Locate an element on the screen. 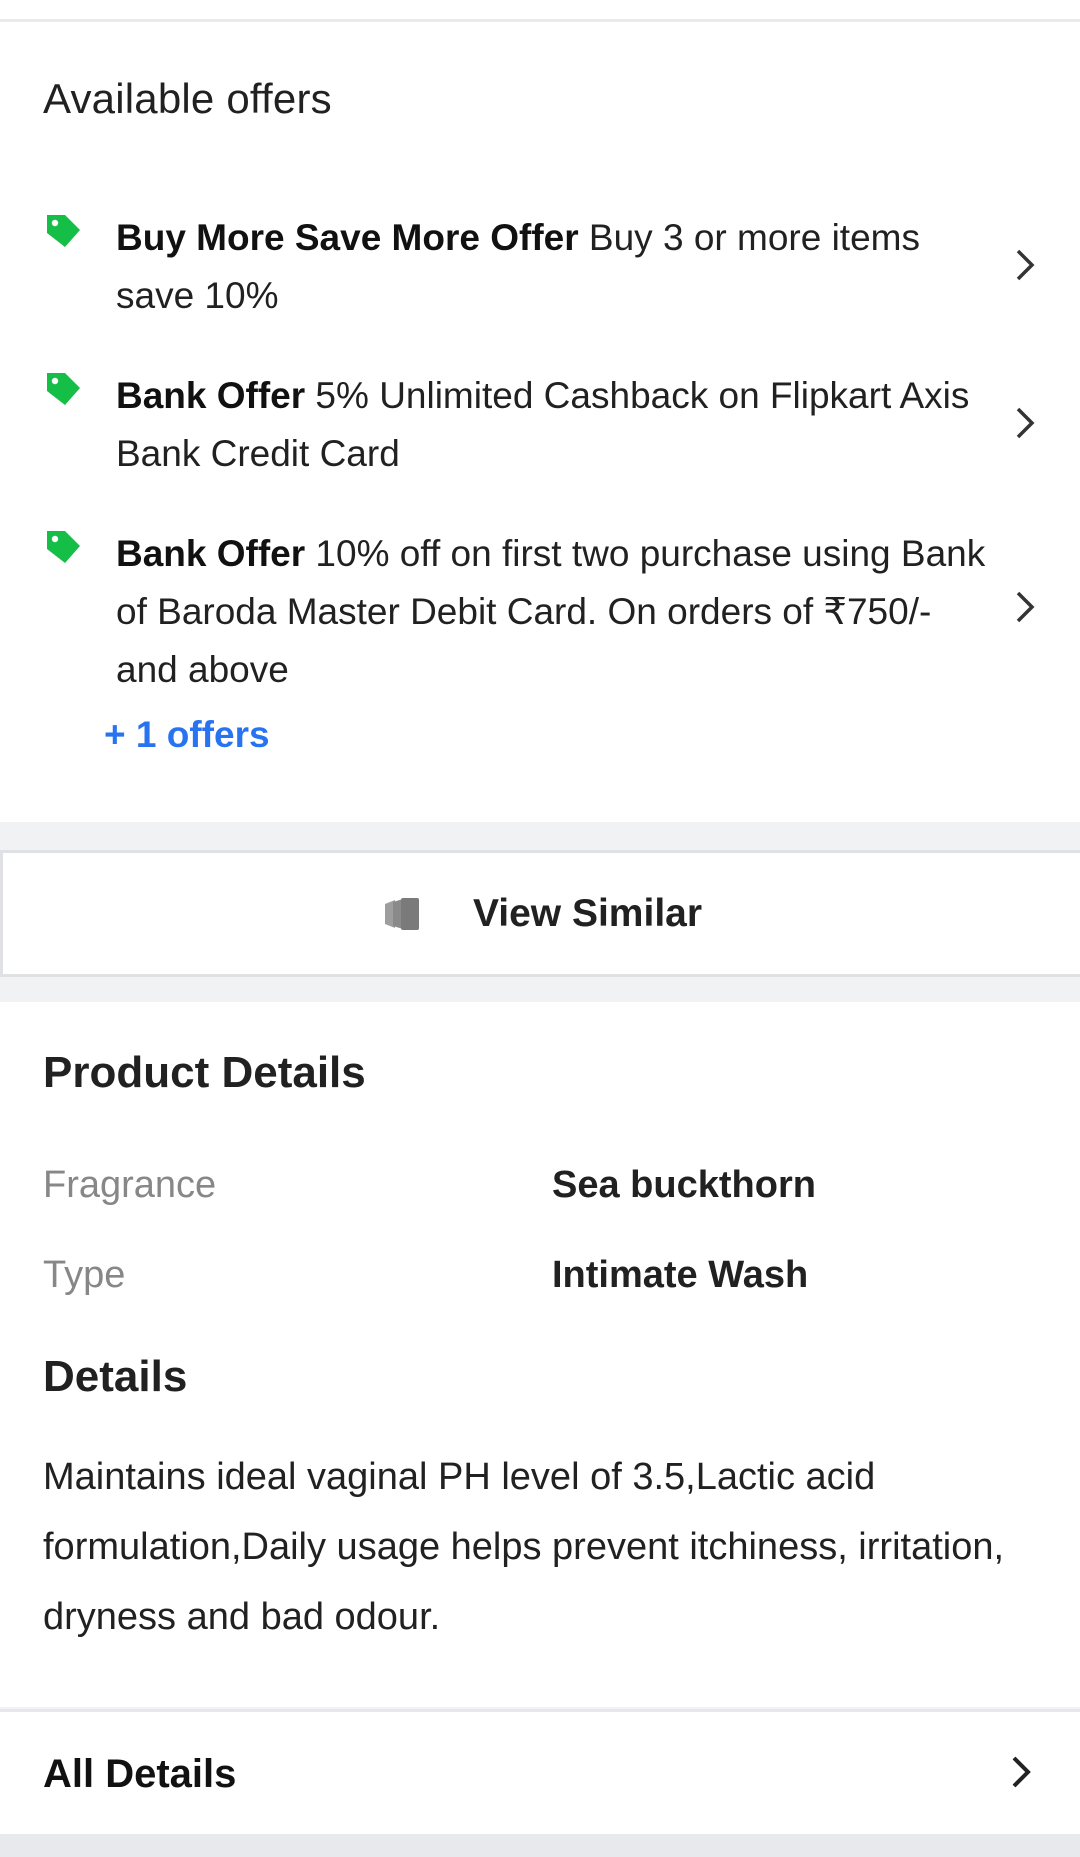  view-similar-button: View Similar is located at coordinates (540, 913).